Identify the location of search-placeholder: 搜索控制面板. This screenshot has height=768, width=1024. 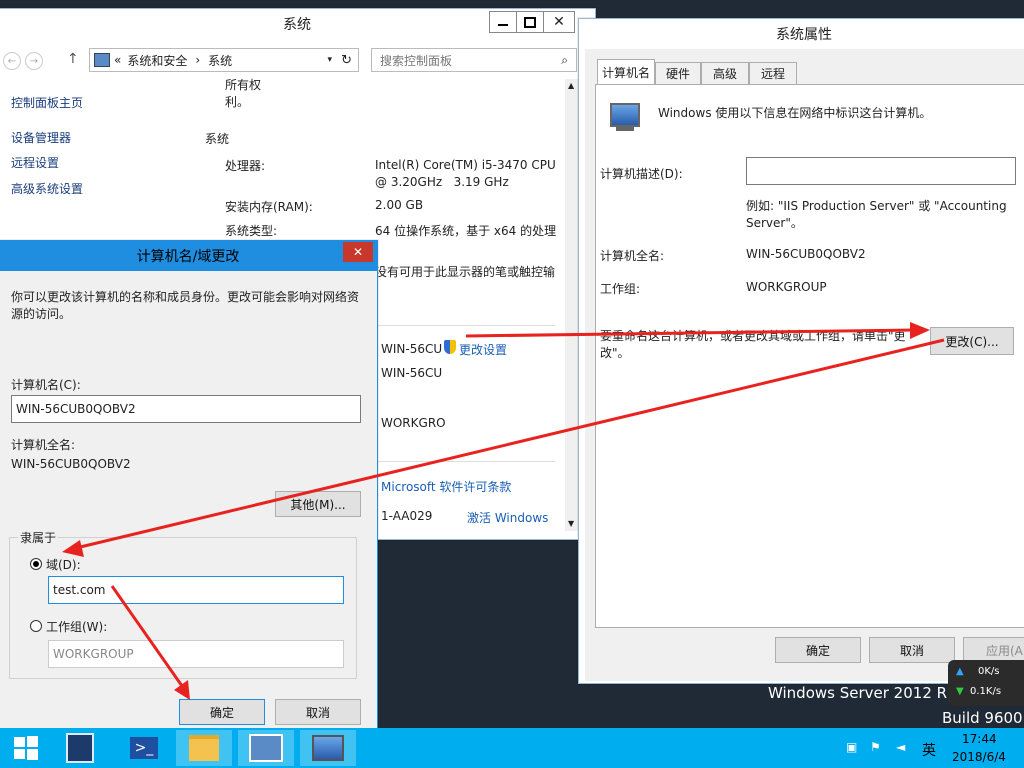
(416, 60).